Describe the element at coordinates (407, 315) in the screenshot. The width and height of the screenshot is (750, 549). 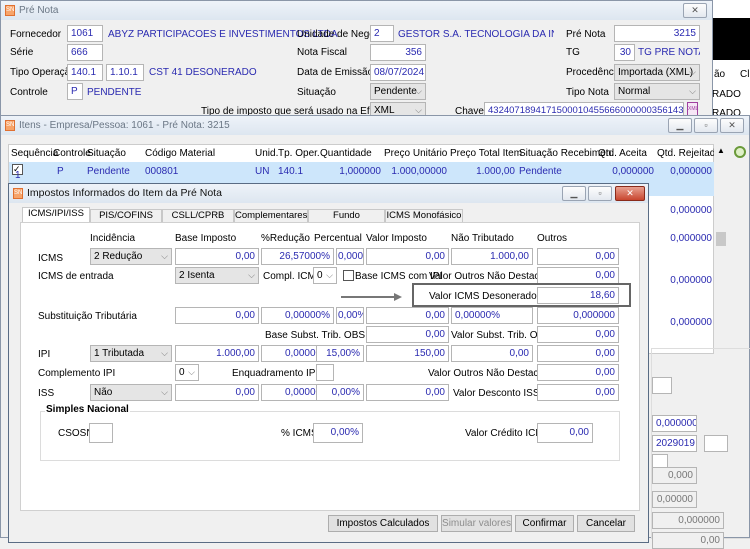
I see `st-valor-input: 0,00` at that location.